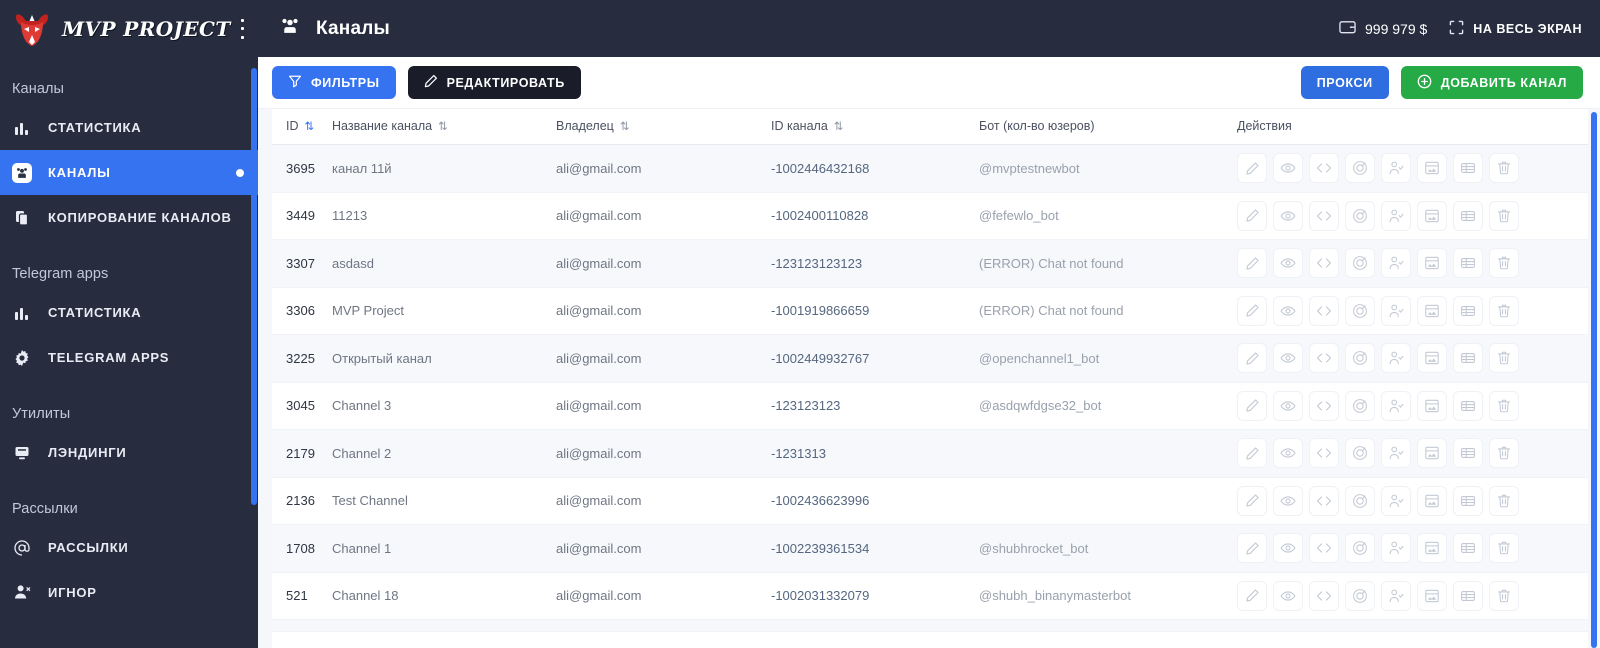 This screenshot has height=648, width=1600. What do you see at coordinates (129, 312) in the screenshot?
I see `sidebar-item-apps-statistics: СТАТИСТИКА` at bounding box center [129, 312].